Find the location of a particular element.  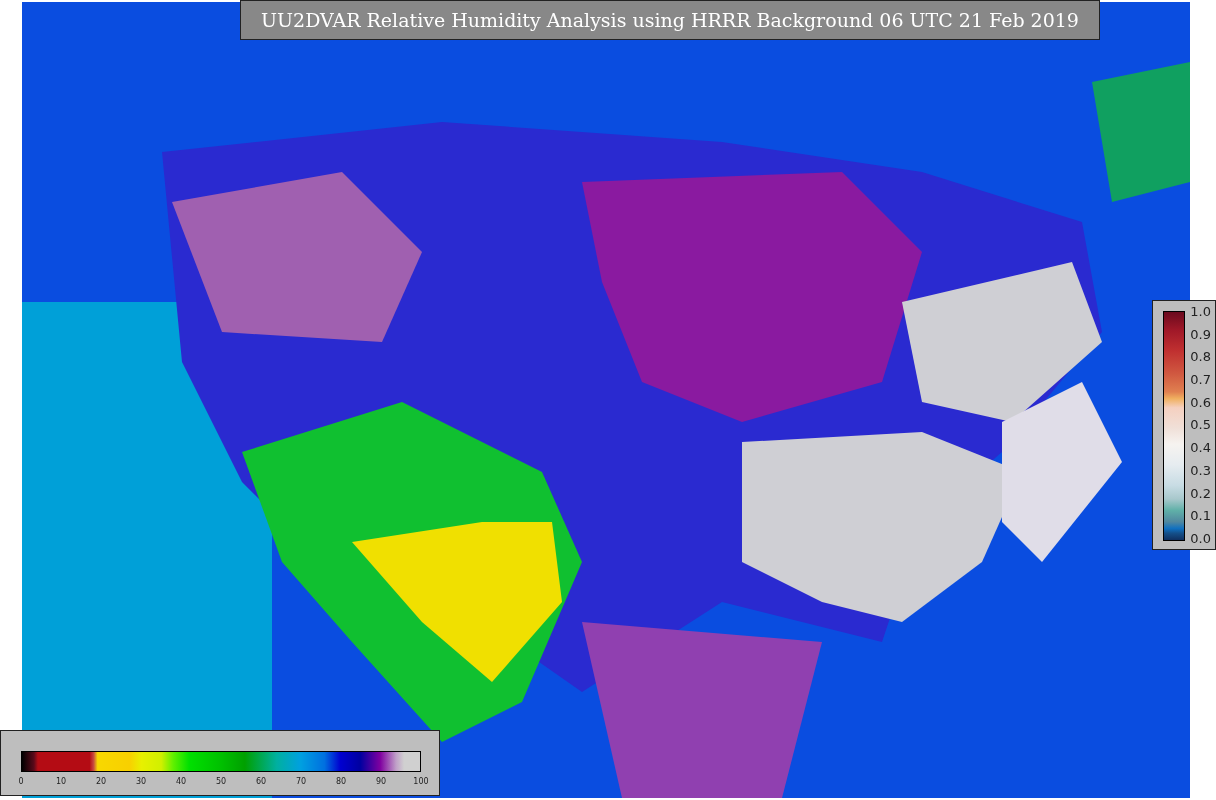

colorbar-tick-label: 0.9 is located at coordinates (1200, 334).